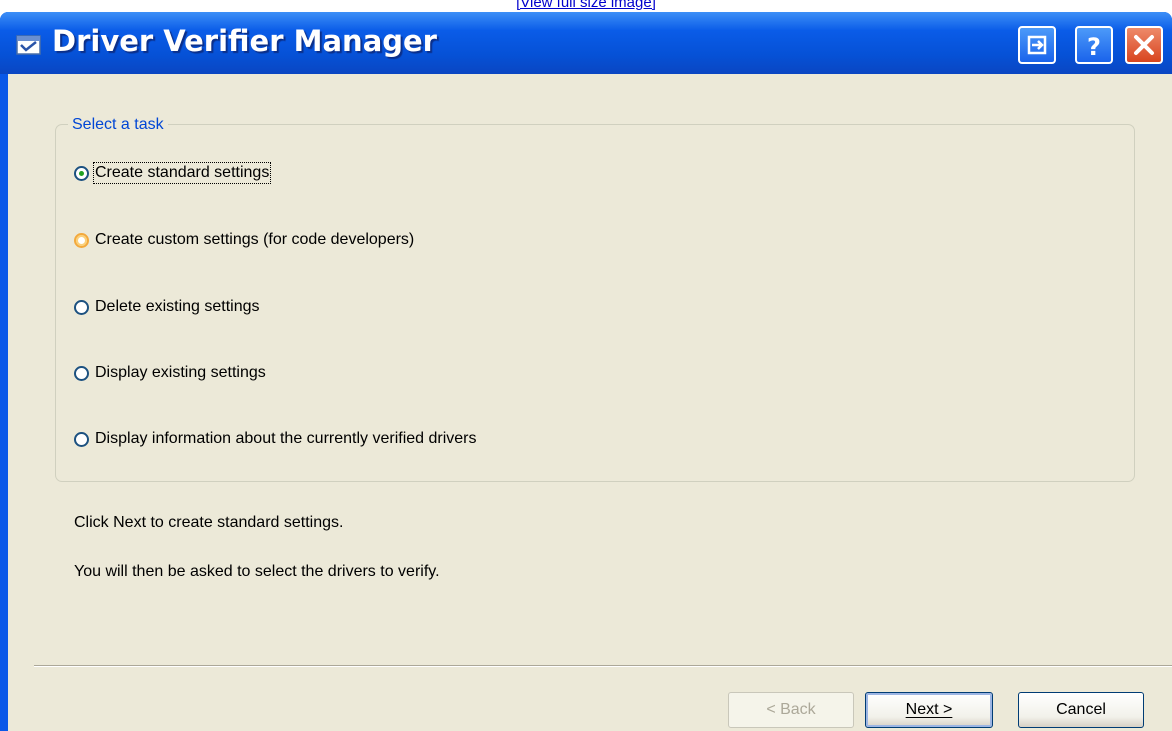 The width and height of the screenshot is (1172, 731). I want to click on radio-create-standard: Create standard settings, so click(173, 173).